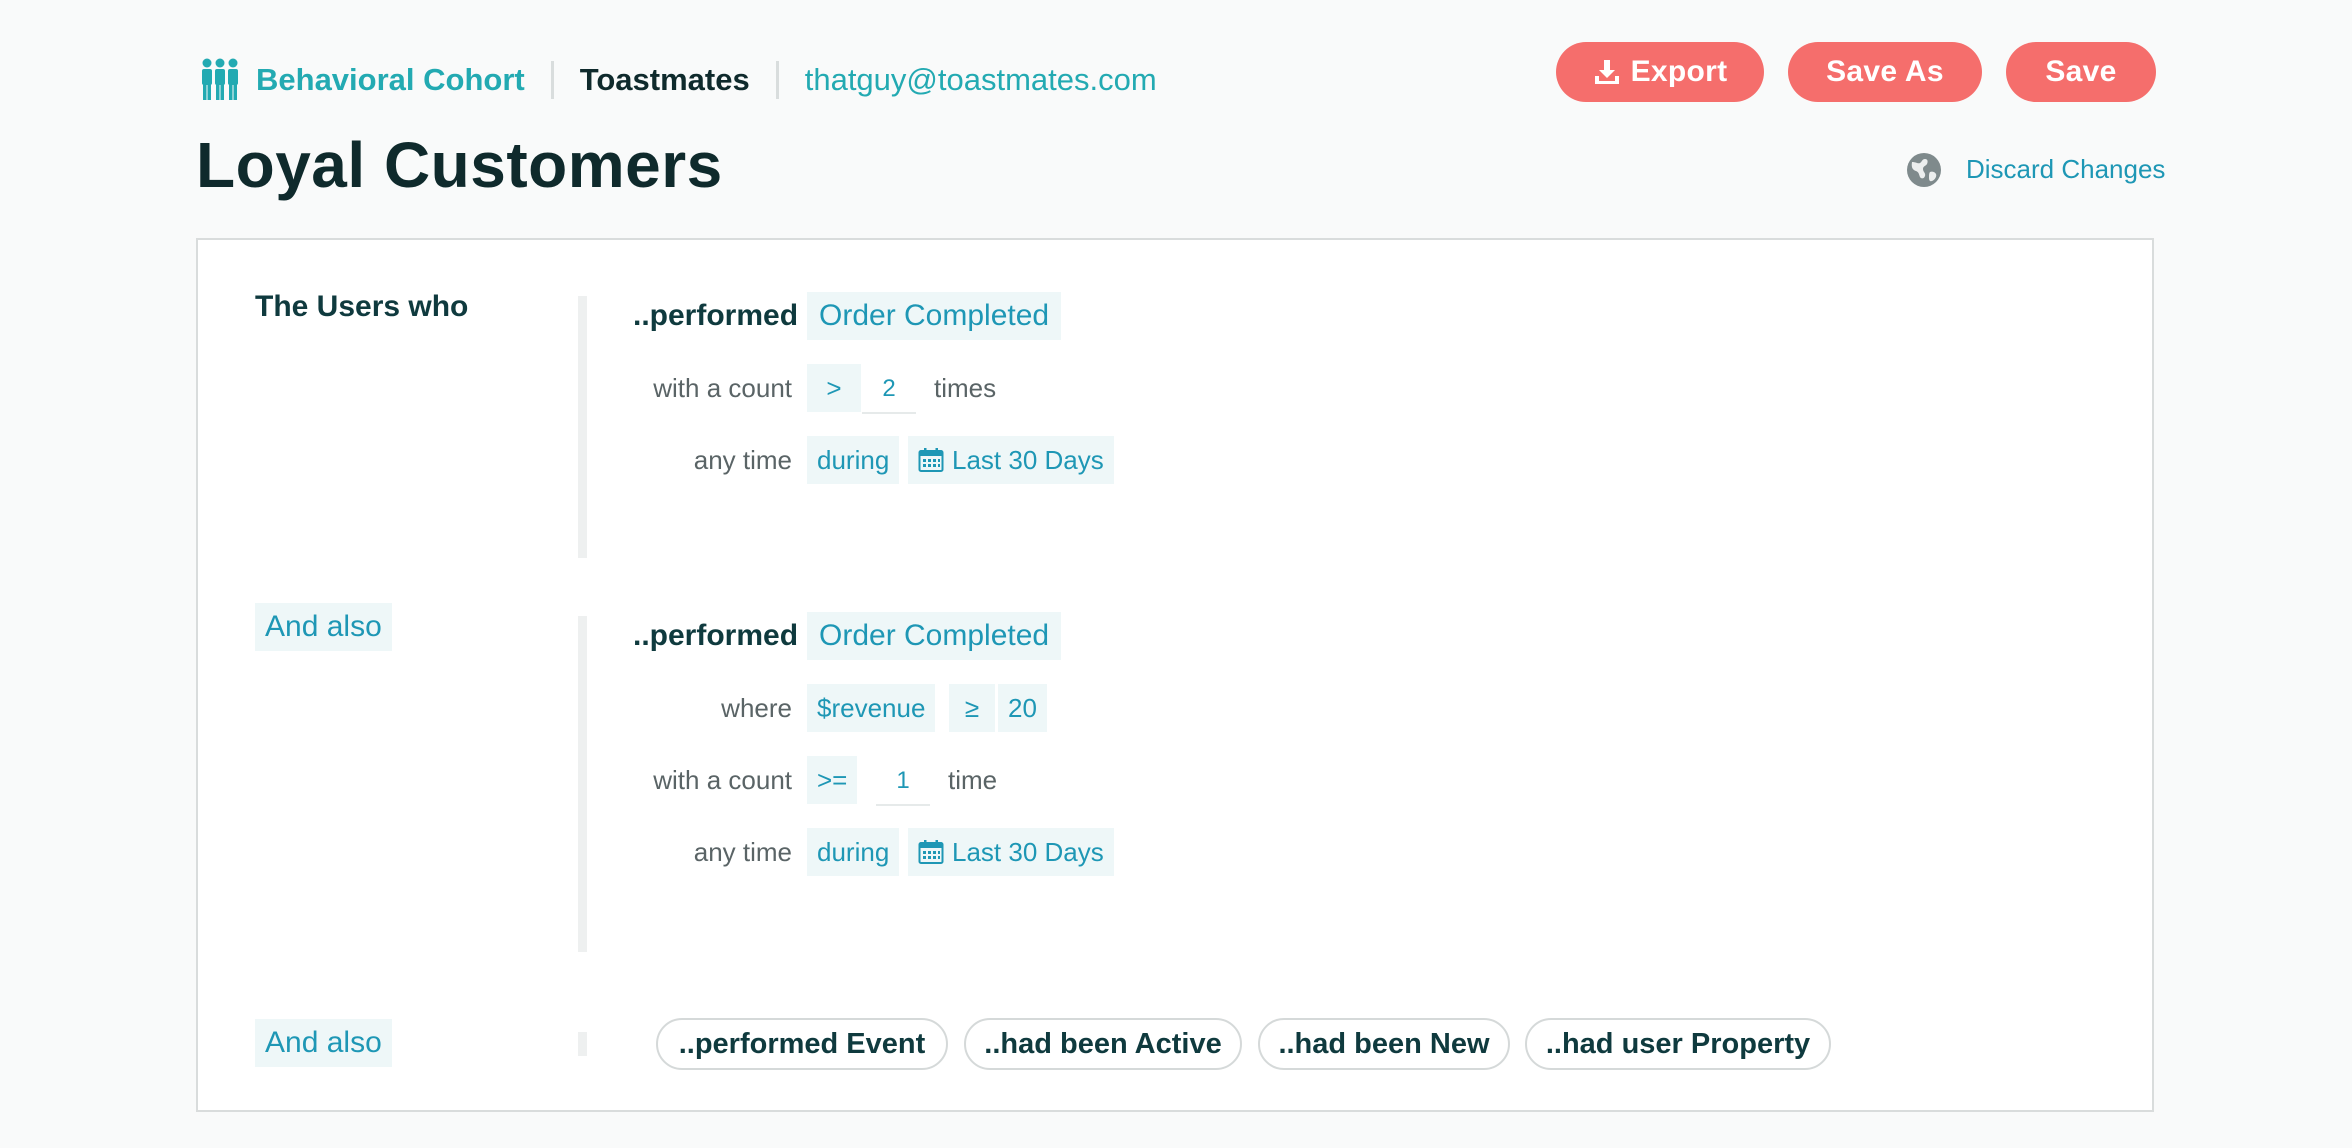 The height and width of the screenshot is (1148, 2352). What do you see at coordinates (362, 306) in the screenshot?
I see `cohort-intro: The Users who` at bounding box center [362, 306].